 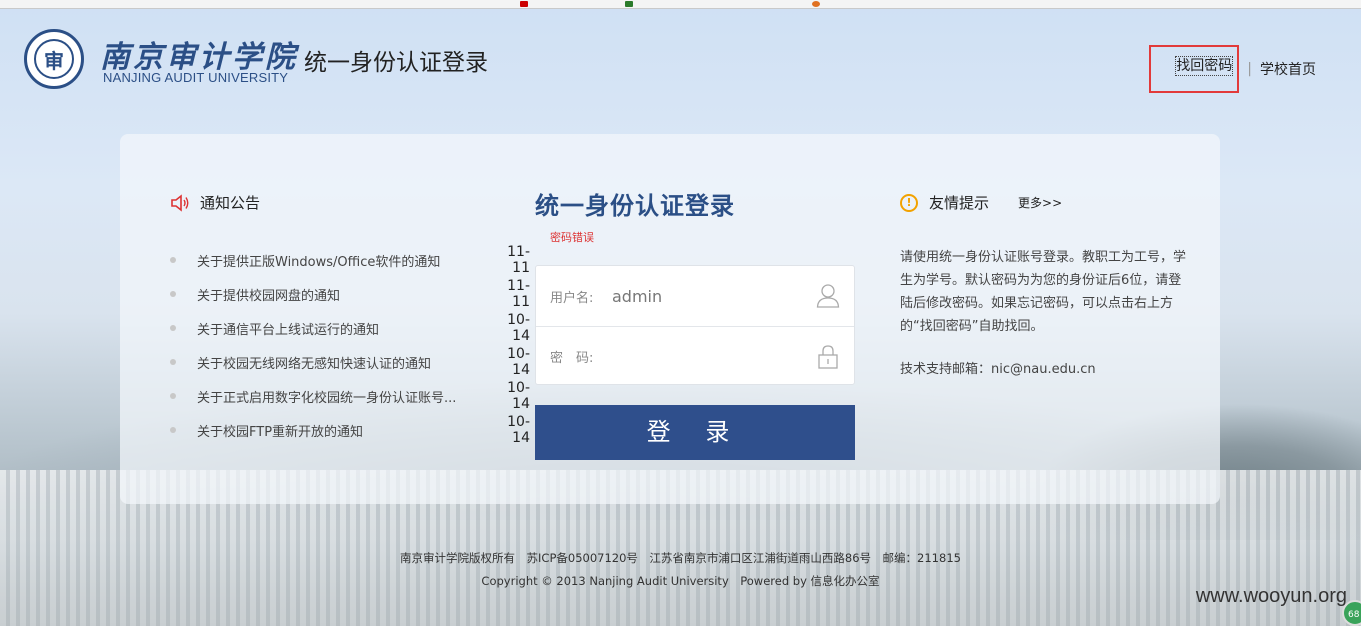 I want to click on top-nav: 找回密码 | 学校首页, so click(x=1232, y=69).